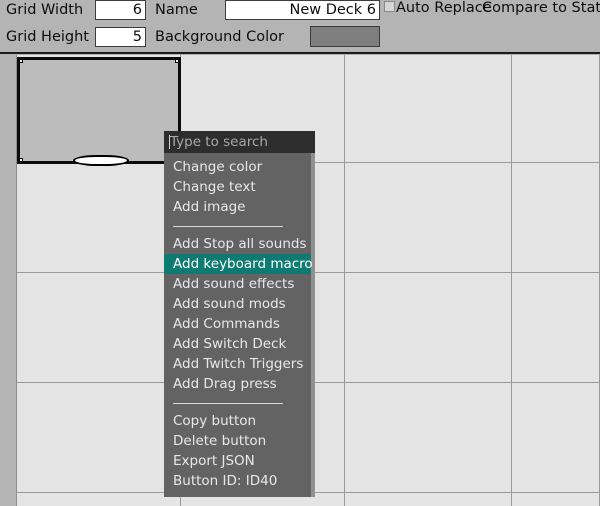 Image resolution: width=600 pixels, height=506 pixels. I want to click on menu-item-add-drag-press: Add Drag press, so click(237, 384).